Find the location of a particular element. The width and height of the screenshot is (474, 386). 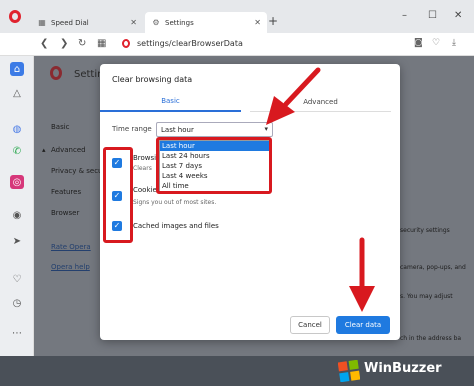

annotation-arrows is located at coordinates (320, 189).